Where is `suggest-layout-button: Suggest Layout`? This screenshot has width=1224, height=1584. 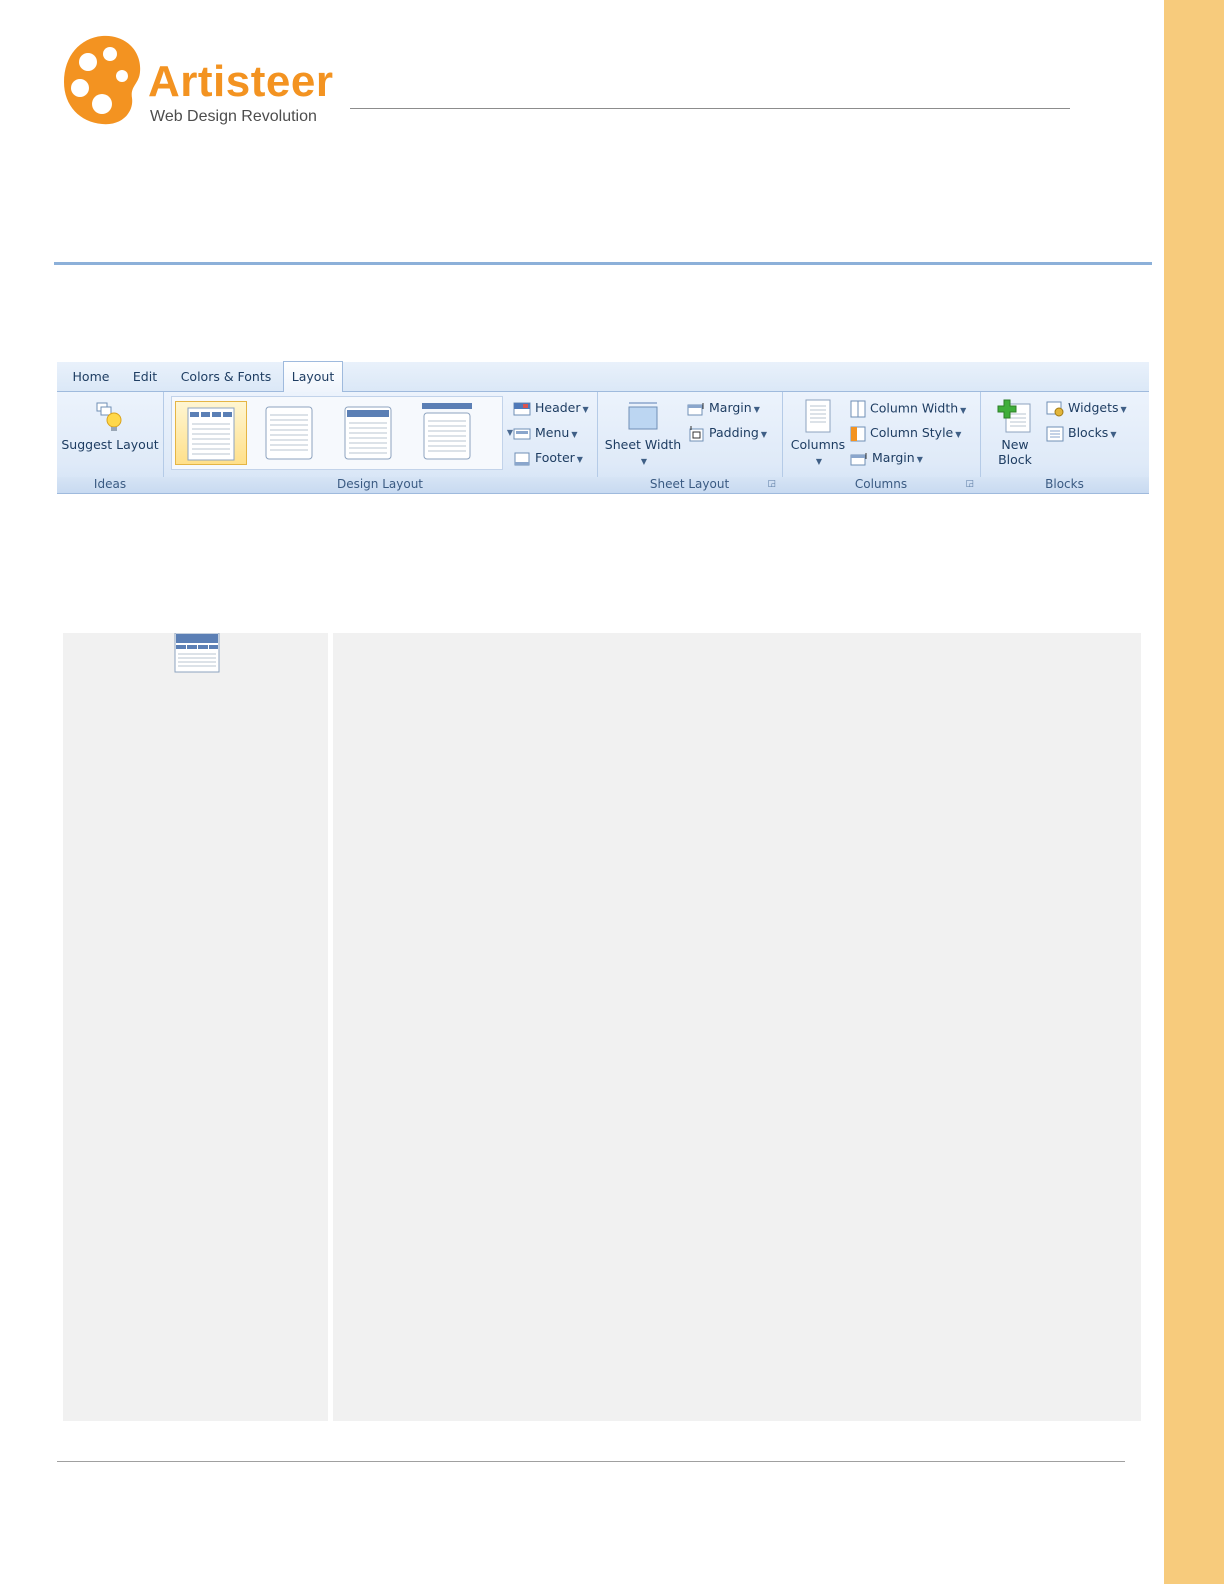 suggest-layout-button: Suggest Layout is located at coordinates (110, 426).